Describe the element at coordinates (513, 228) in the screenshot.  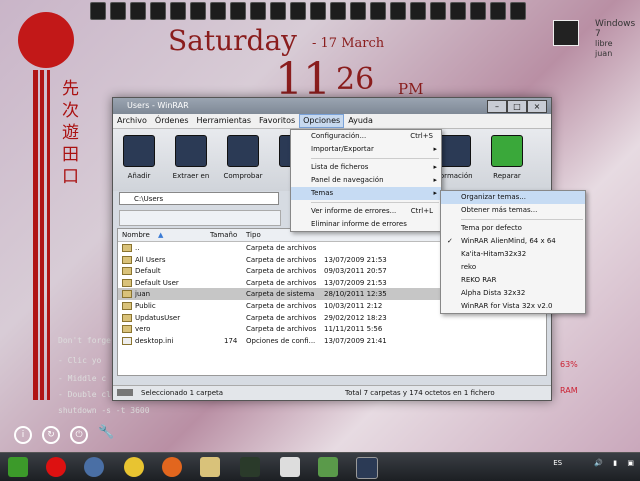
I see `theme-item: Tema por defecto` at that location.